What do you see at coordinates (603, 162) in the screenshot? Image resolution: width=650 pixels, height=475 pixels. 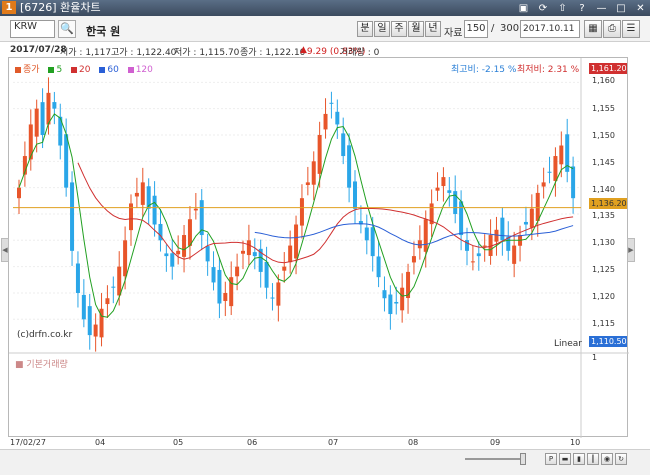 I see `y-tick: 1,145` at bounding box center [603, 162].